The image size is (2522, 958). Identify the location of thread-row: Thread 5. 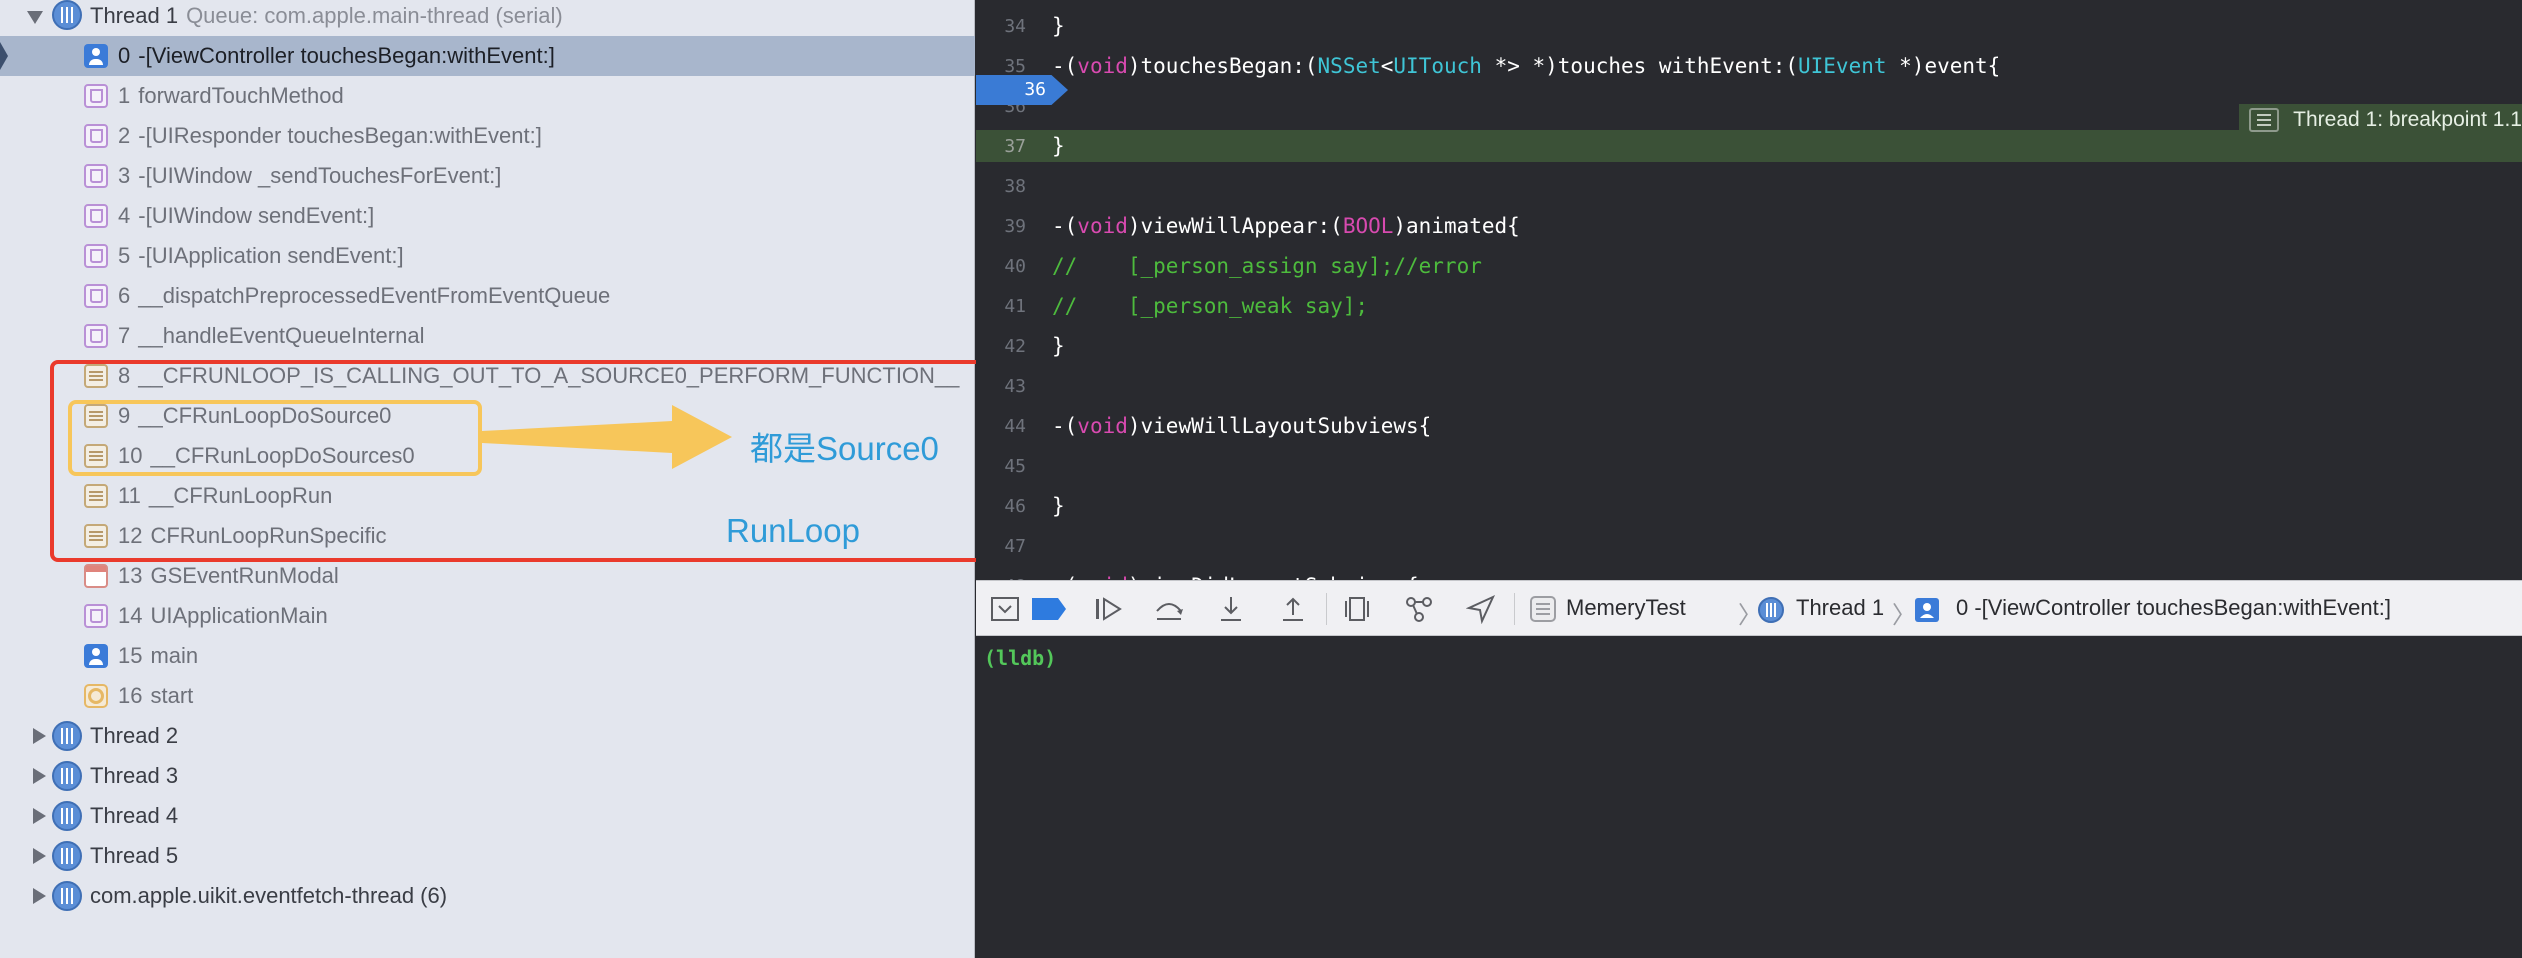
(487, 856).